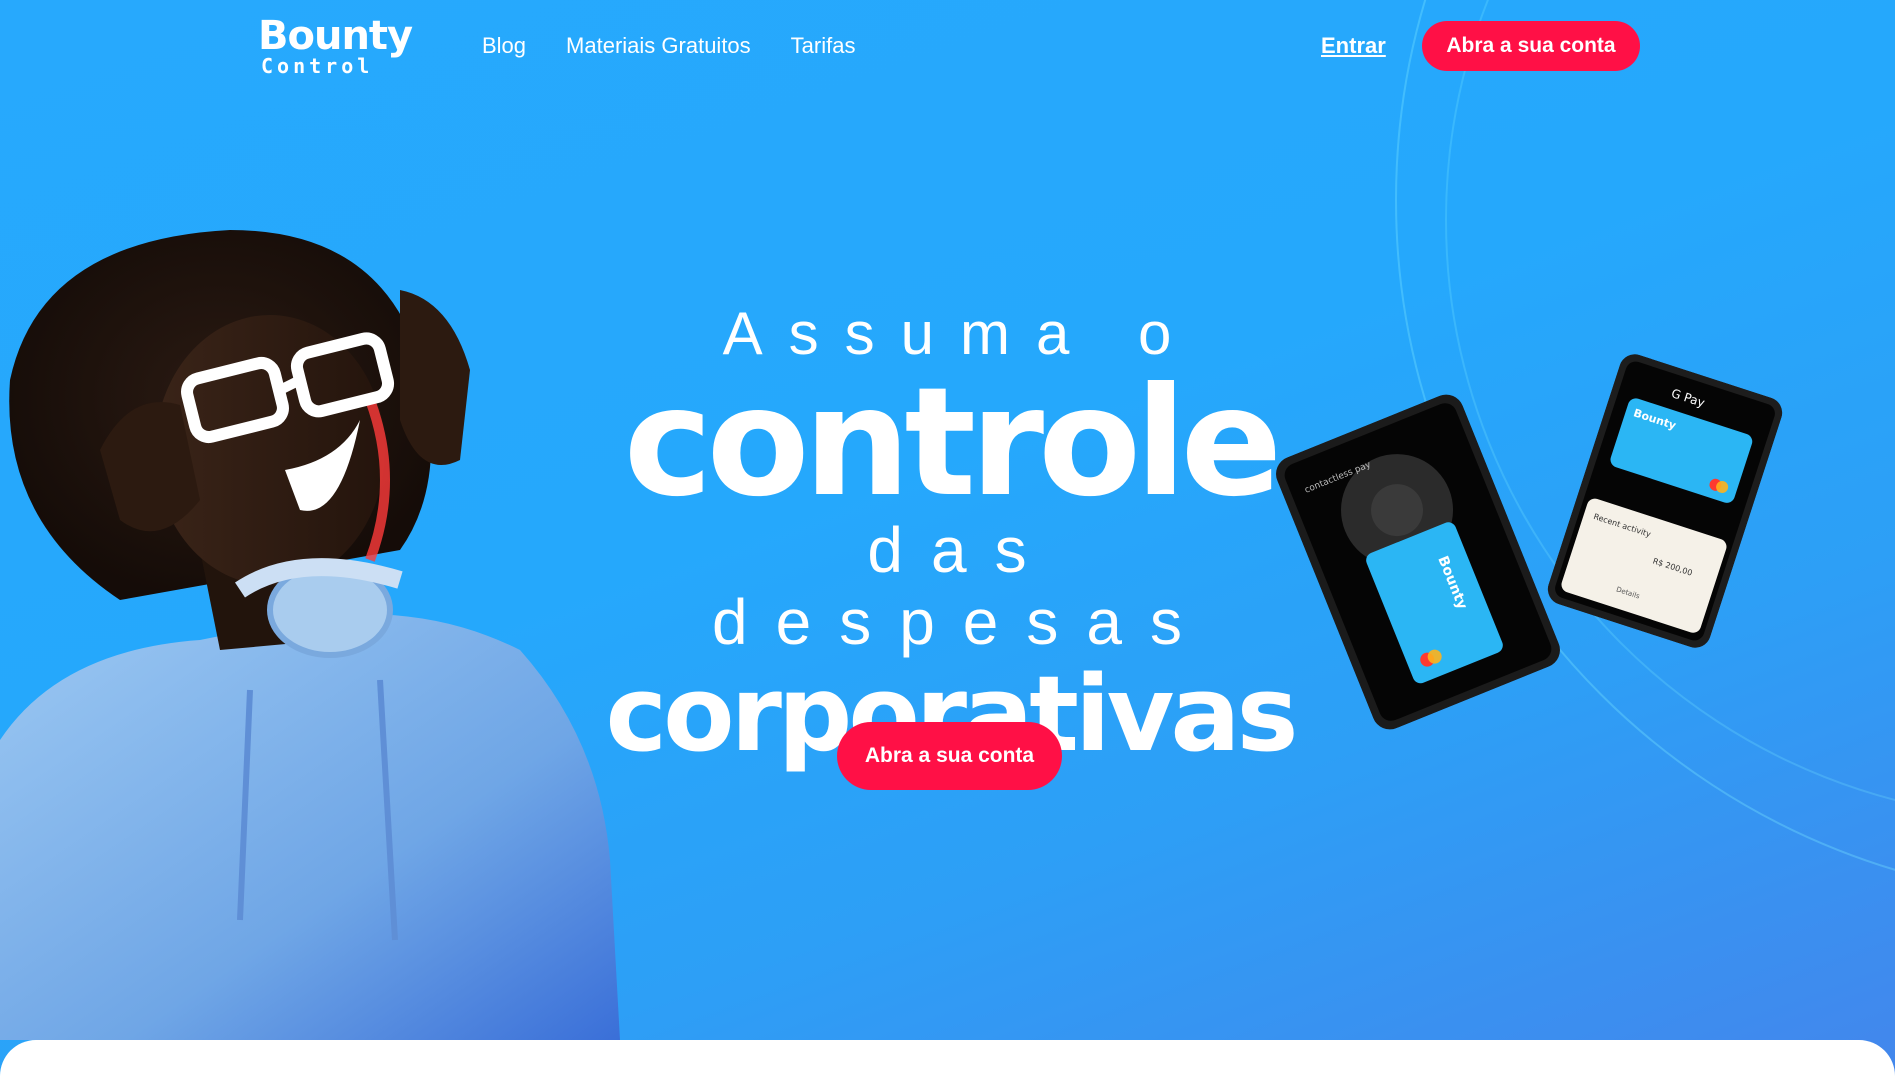 This screenshot has width=1895, height=1079. Describe the element at coordinates (947, 1059) in the screenshot. I see `next-section-panel` at that location.